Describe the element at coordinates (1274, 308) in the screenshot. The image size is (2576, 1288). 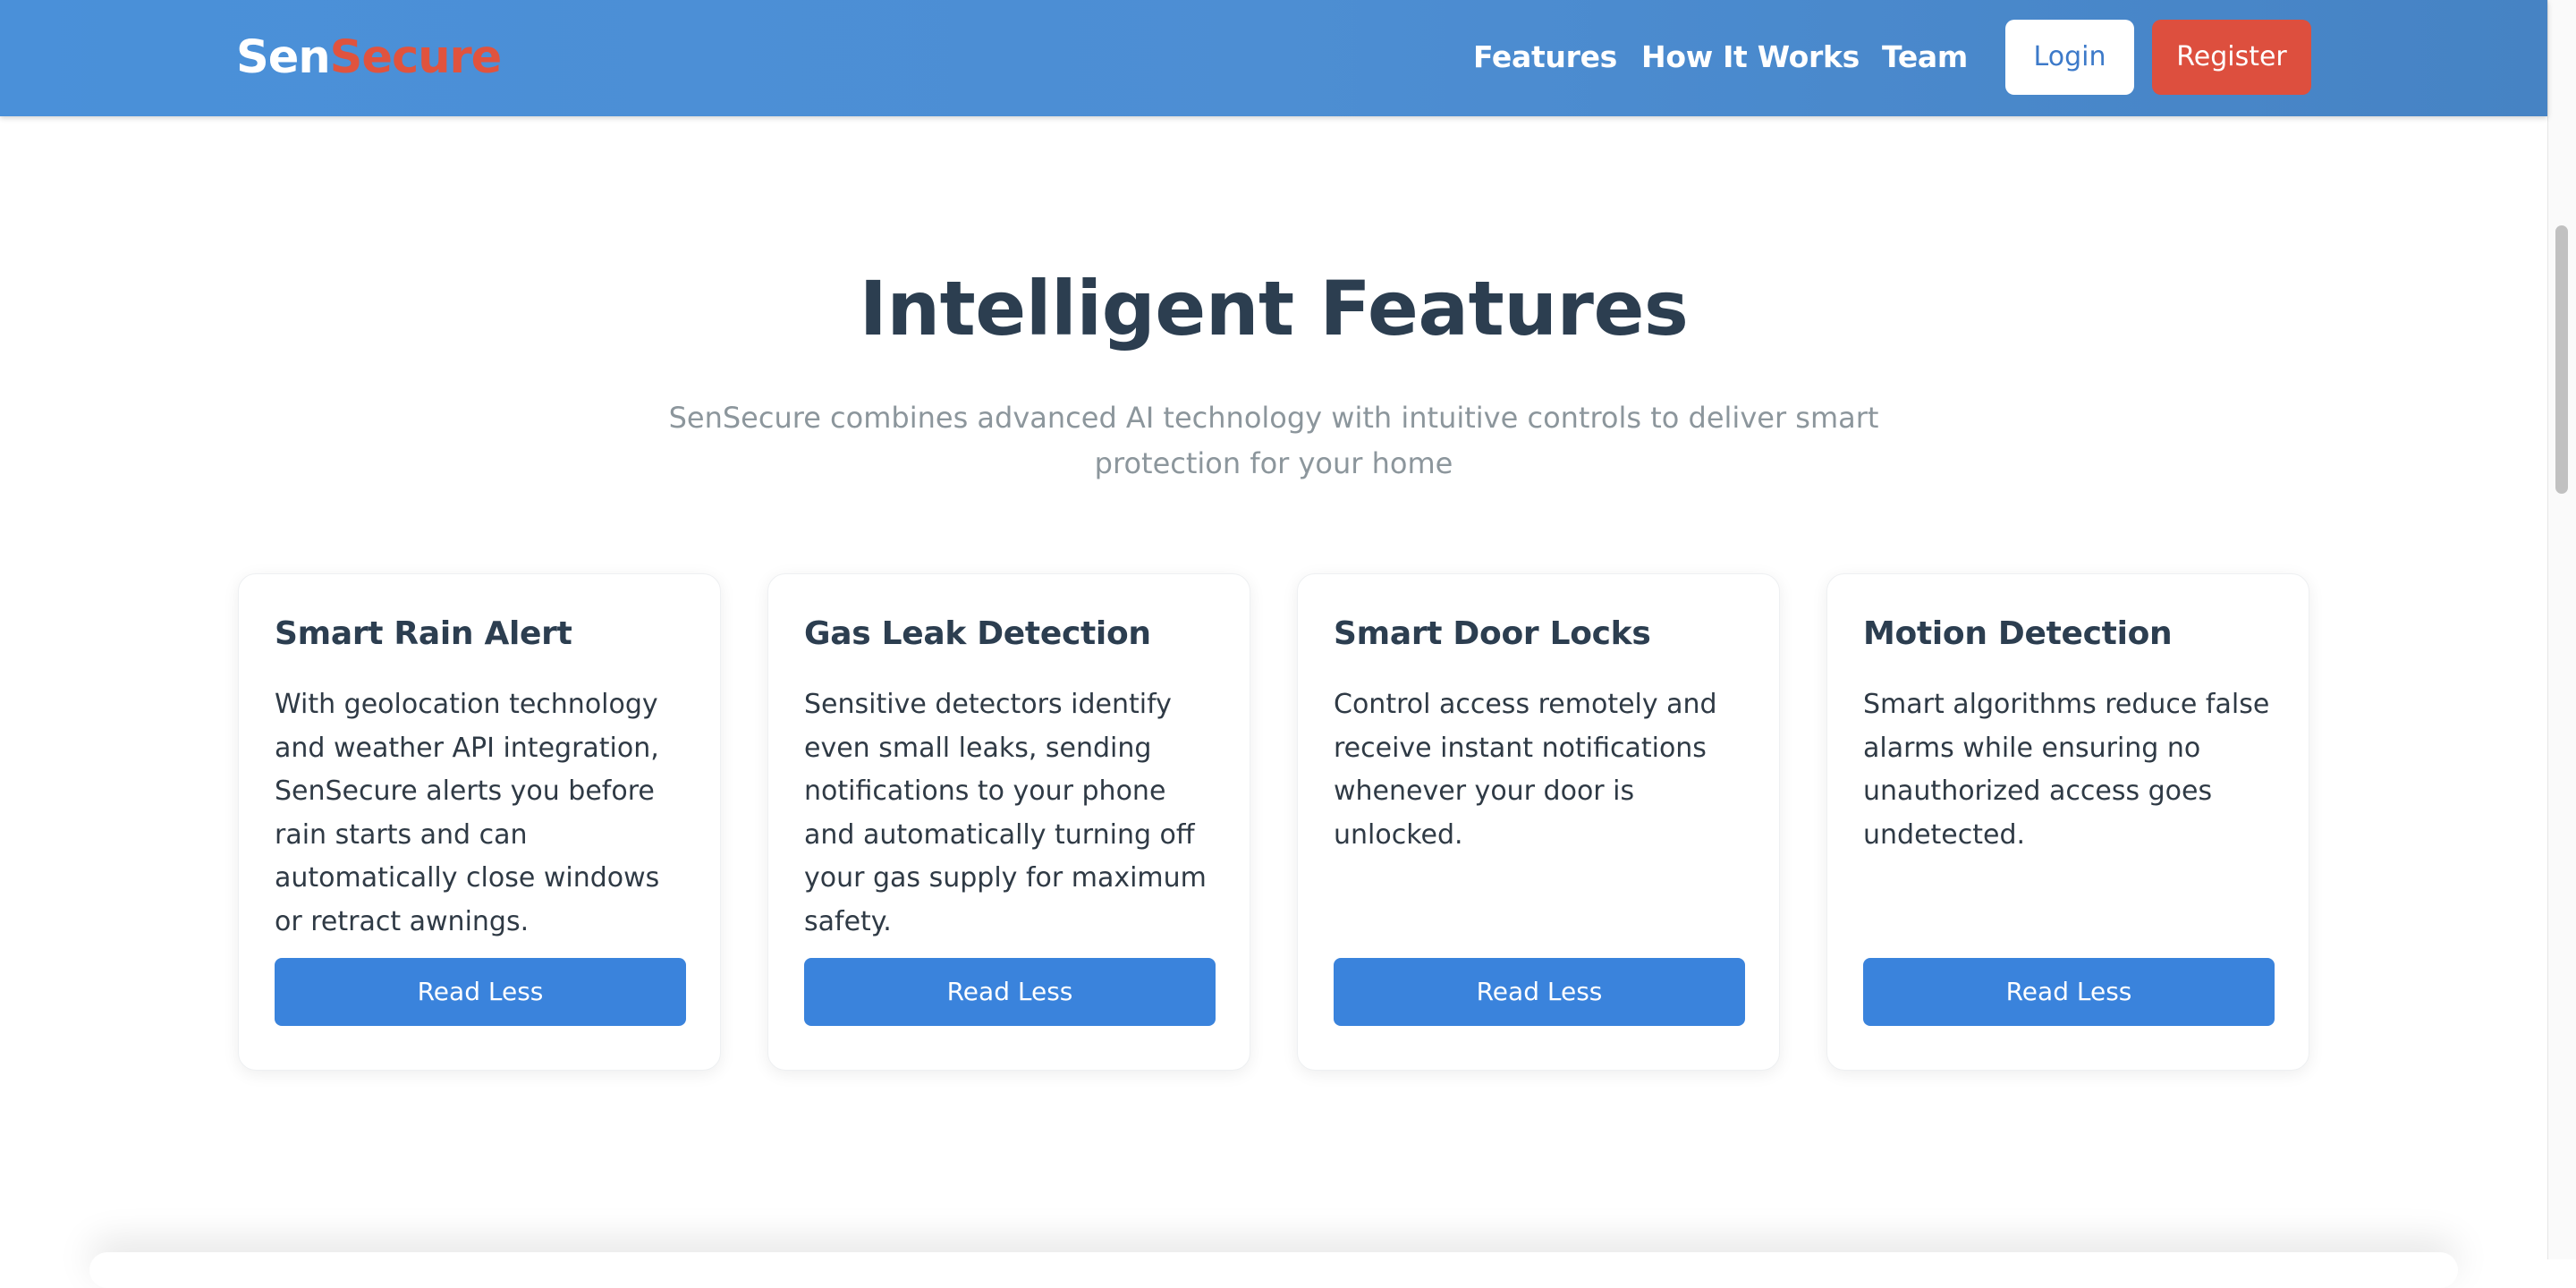
I see `features-title: Intelligent Features` at that location.